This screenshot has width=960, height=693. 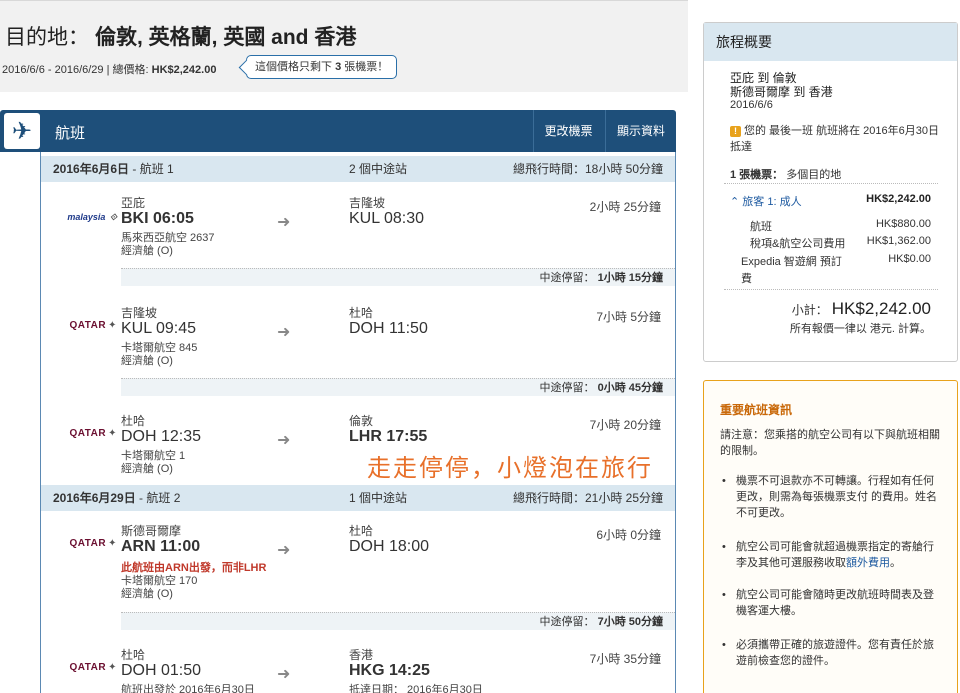 What do you see at coordinates (756, 410) in the screenshot?
I see `important-info-title: 重要航班資訊` at bounding box center [756, 410].